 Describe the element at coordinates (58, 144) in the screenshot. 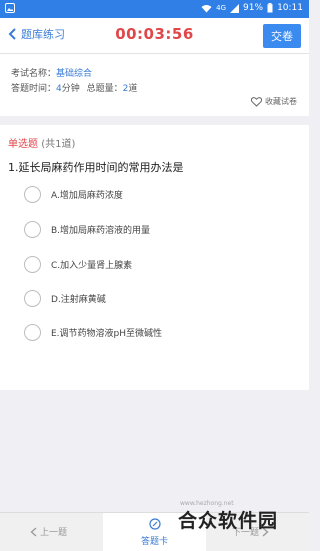

I see `question-type-count: (共1道)` at that location.